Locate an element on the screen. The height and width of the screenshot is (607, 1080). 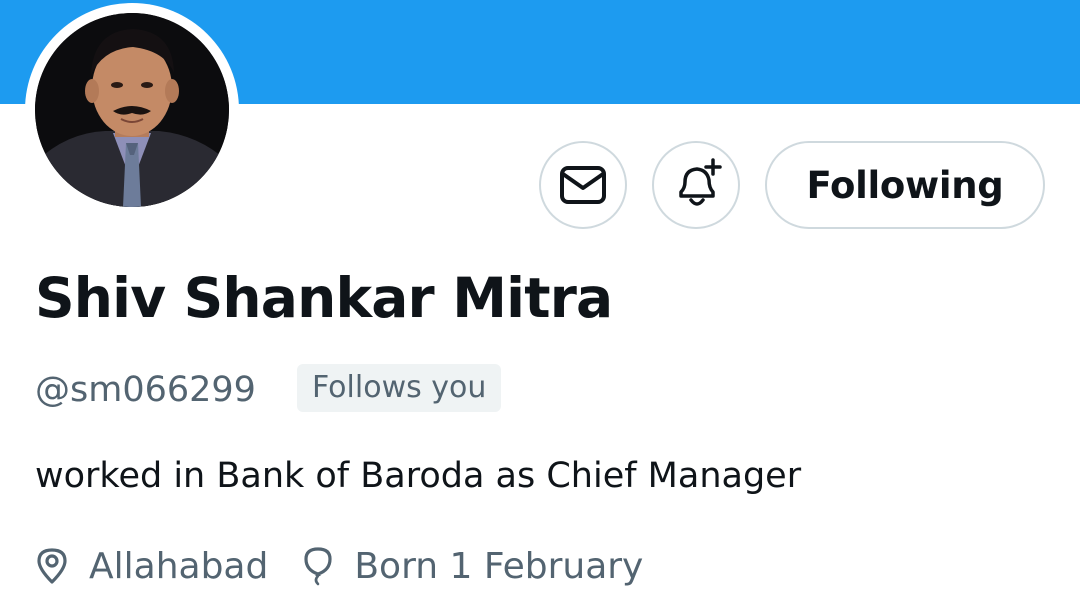
location-text: Allahabad is located at coordinates (179, 566).